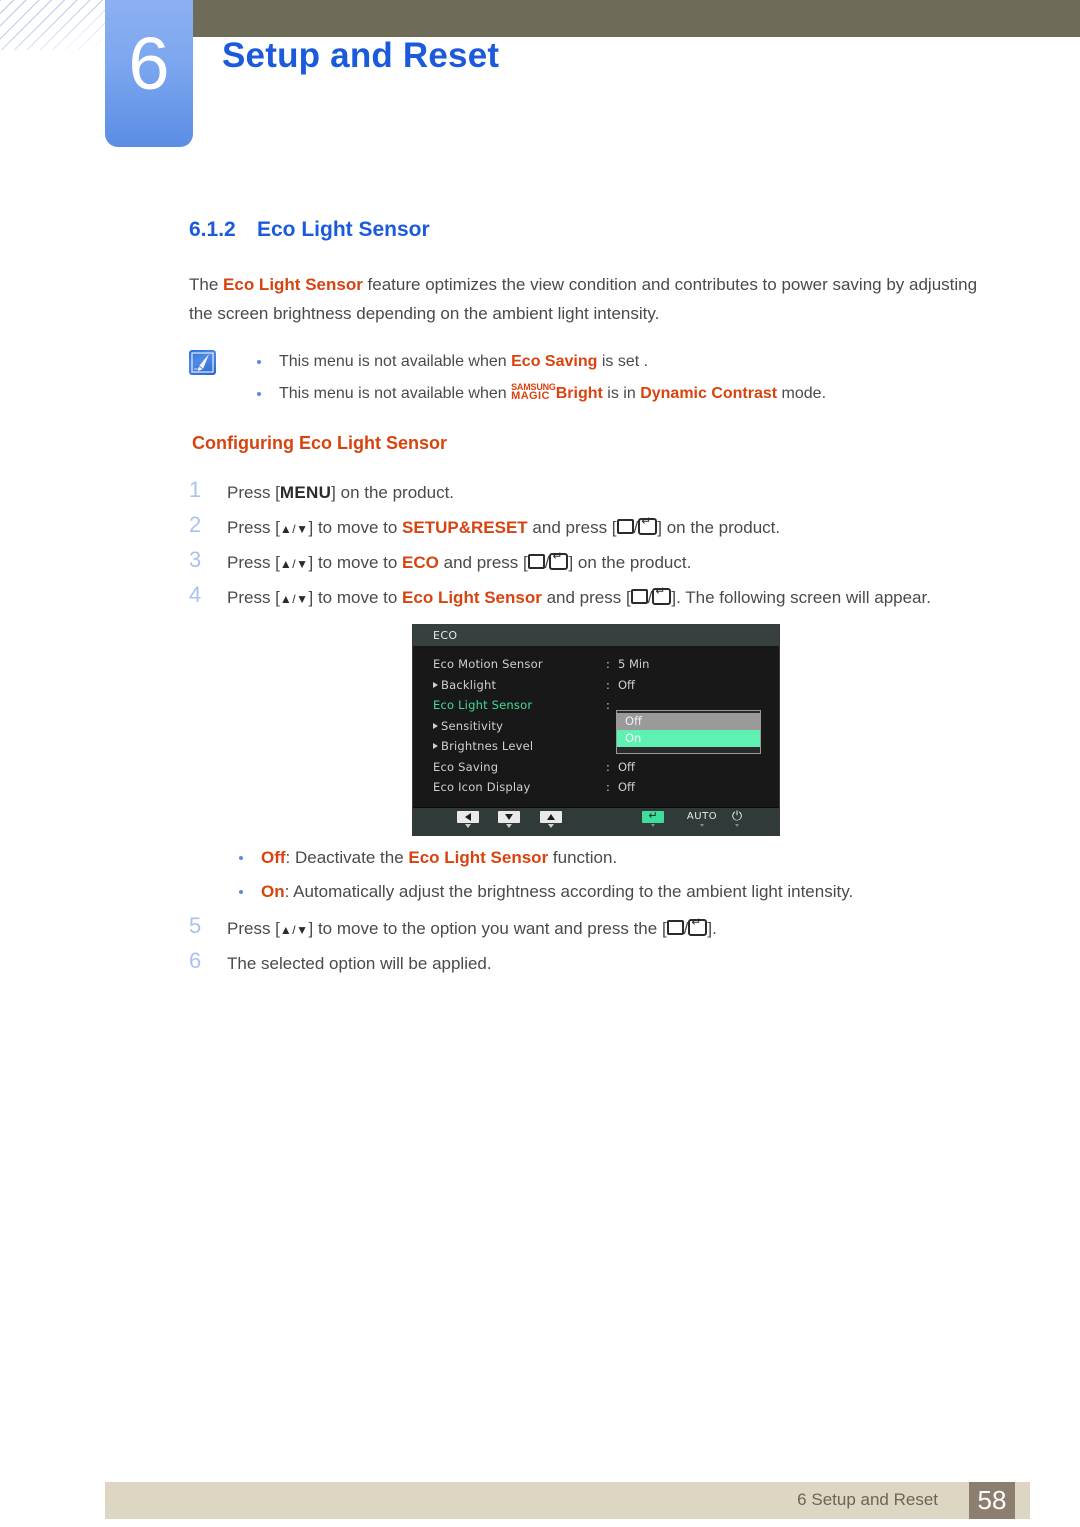 The image size is (1080, 1527). I want to click on step-4-c: and press [, so click(586, 597).